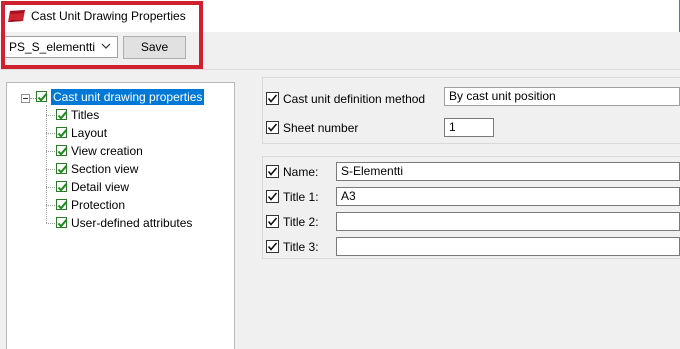  I want to click on tree-node-label: Titles, so click(85, 115).